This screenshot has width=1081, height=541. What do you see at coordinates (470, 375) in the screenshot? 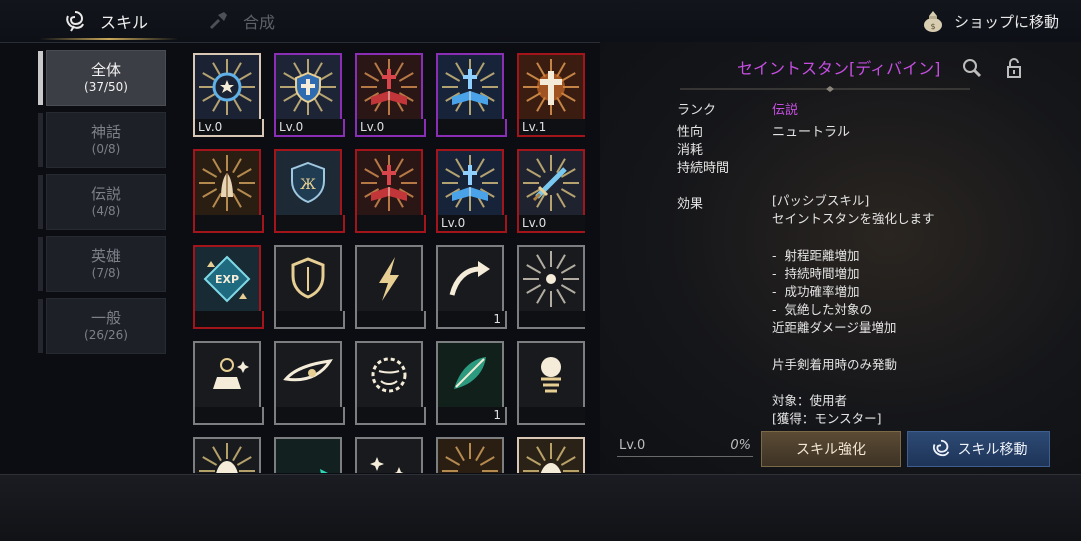
I see `leaf-strike-icon` at bounding box center [470, 375].